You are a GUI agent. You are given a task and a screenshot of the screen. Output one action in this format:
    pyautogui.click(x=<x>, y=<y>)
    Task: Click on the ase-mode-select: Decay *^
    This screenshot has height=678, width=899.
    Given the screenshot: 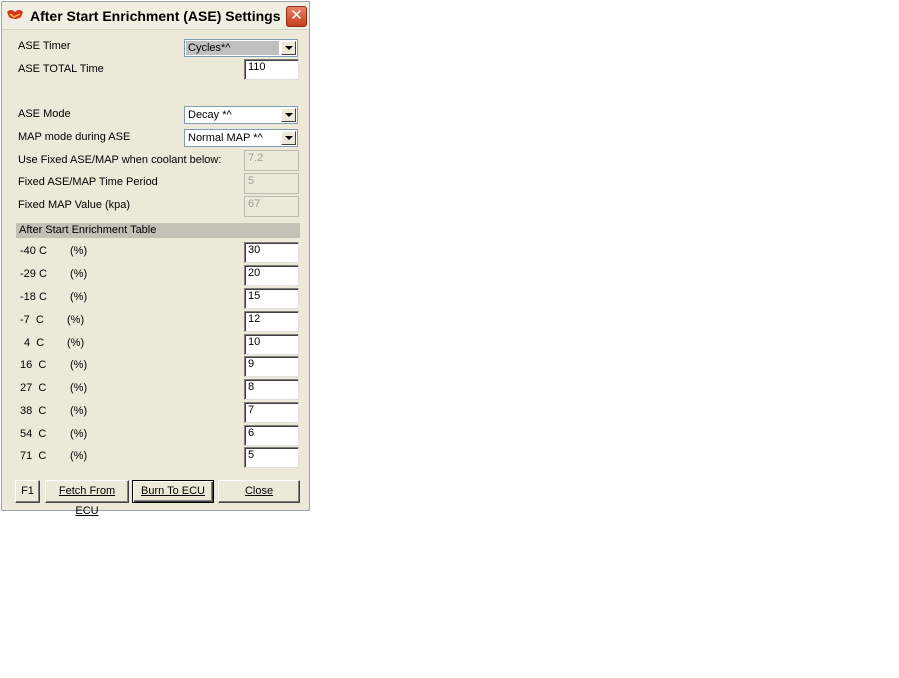 What is the action you would take?
    pyautogui.click(x=241, y=115)
    